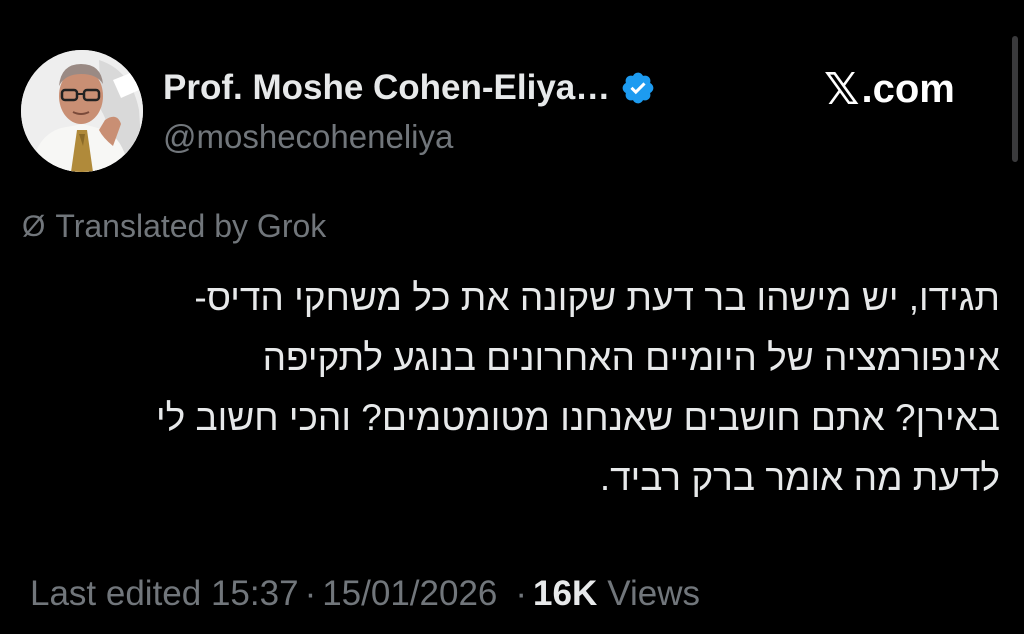 Image resolution: width=1024 pixels, height=634 pixels. What do you see at coordinates (908, 89) in the screenshot?
I see `x-com-label: .com` at bounding box center [908, 89].